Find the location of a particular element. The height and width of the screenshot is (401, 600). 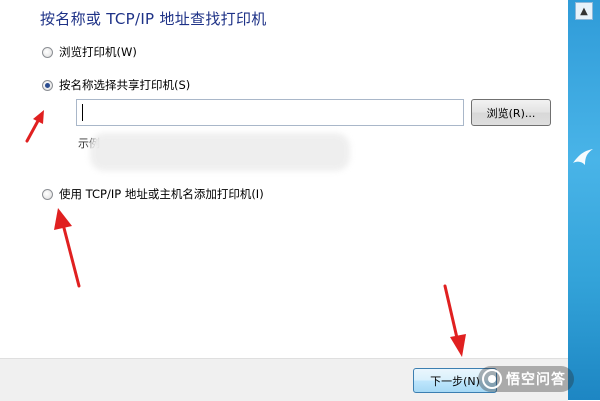

text-caret is located at coordinates (82, 112).